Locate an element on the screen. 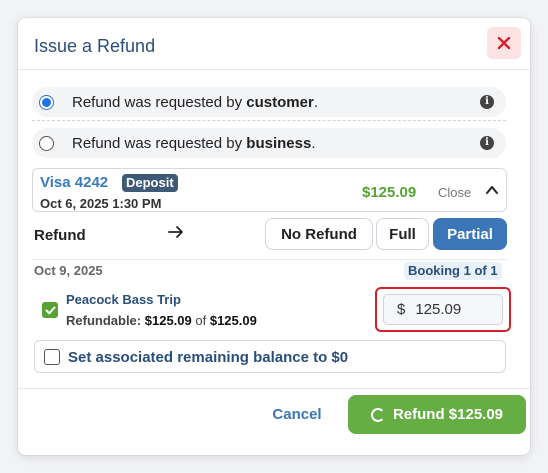  option-customer: Refund was requested by customer. i is located at coordinates (269, 102).